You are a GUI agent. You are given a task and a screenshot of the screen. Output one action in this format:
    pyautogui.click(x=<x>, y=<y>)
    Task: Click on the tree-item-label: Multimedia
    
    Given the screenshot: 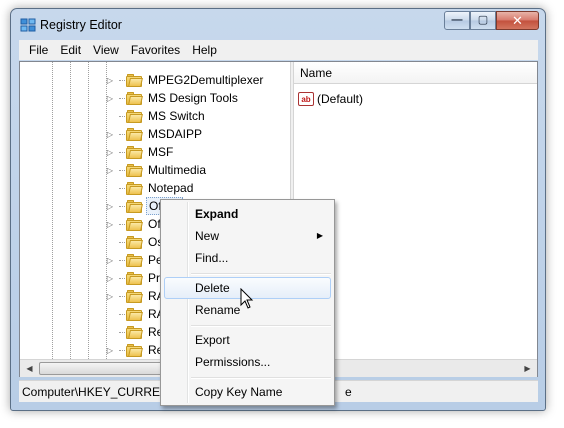 What is the action you would take?
    pyautogui.click(x=177, y=170)
    